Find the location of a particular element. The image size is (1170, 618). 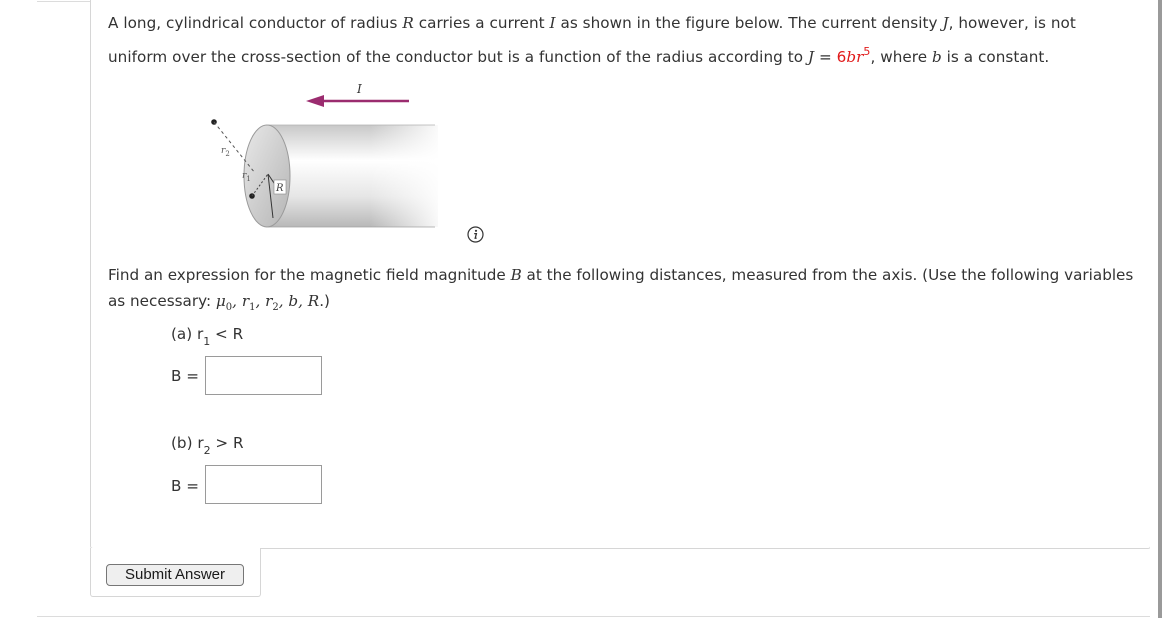

var-mu: μ0 is located at coordinates (224, 303).